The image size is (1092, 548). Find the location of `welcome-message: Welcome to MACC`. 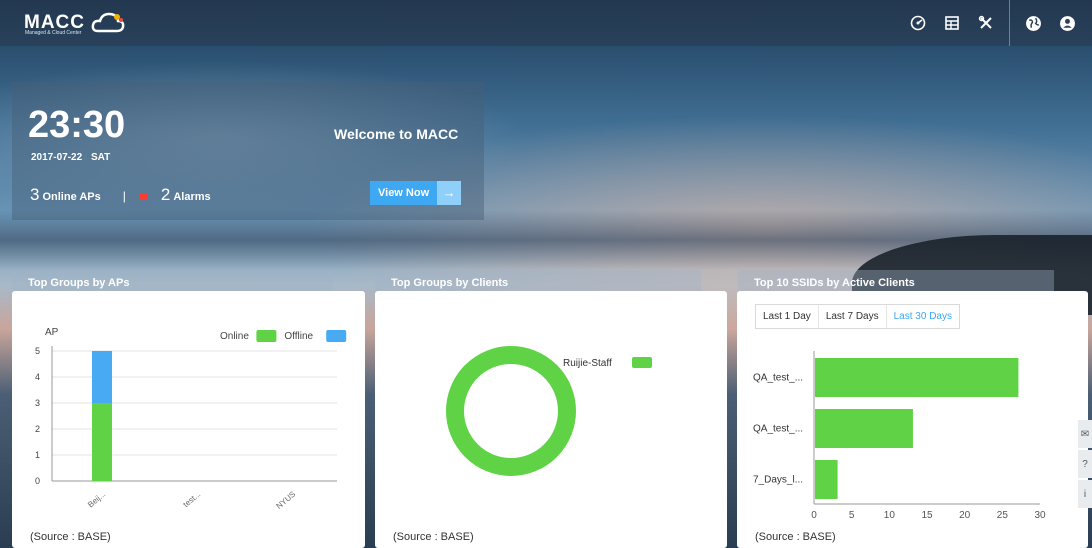

welcome-message: Welcome to MACC is located at coordinates (396, 134).